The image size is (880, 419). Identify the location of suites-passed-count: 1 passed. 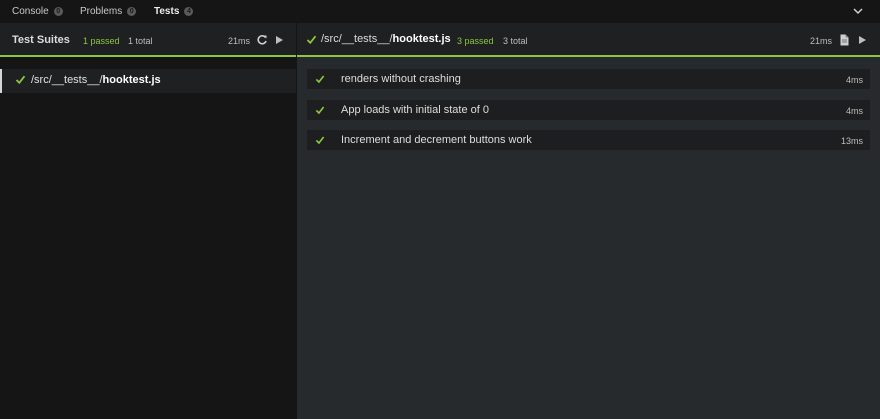
(101, 41).